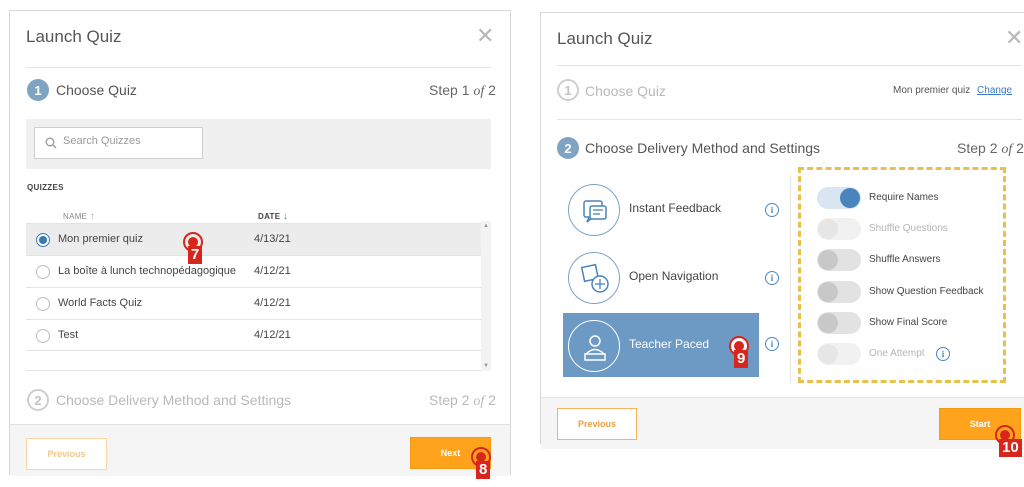  I want to click on show-question-feedback-toggle, so click(839, 292).